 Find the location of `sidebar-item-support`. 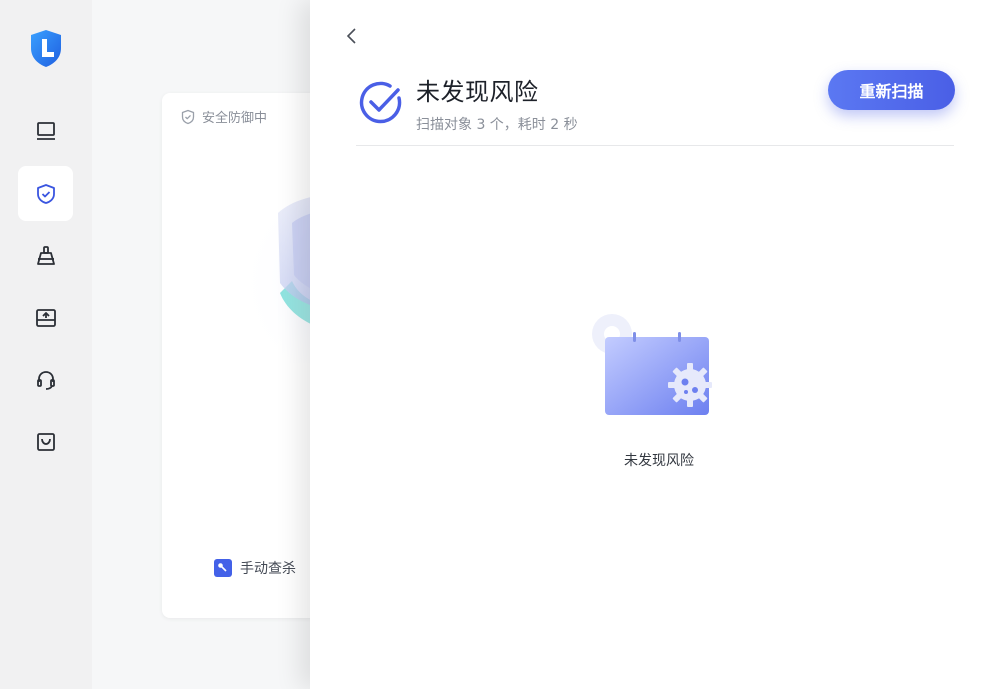

sidebar-item-support is located at coordinates (45, 379).